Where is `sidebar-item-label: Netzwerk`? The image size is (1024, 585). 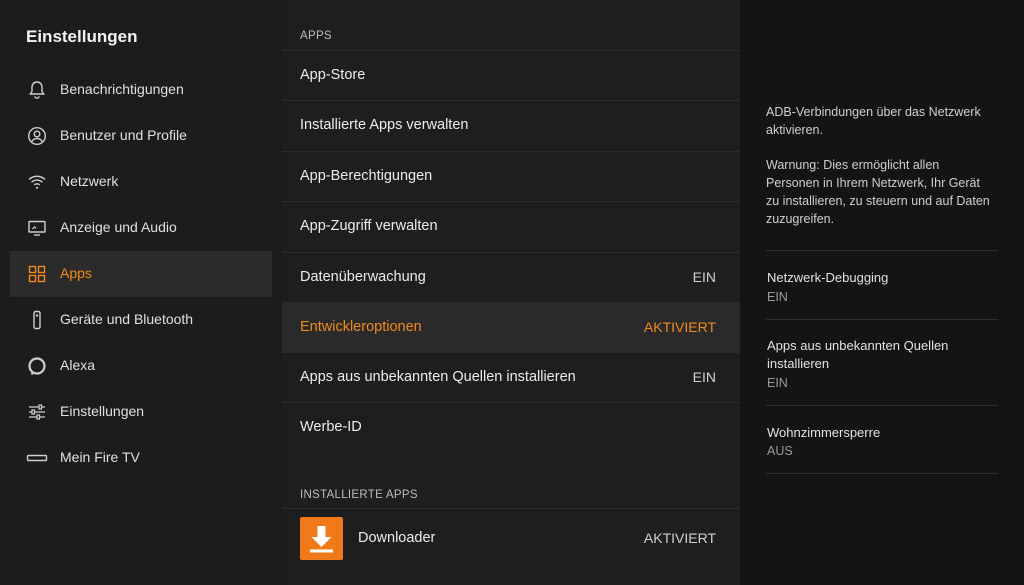 sidebar-item-label: Netzwerk is located at coordinates (89, 181).